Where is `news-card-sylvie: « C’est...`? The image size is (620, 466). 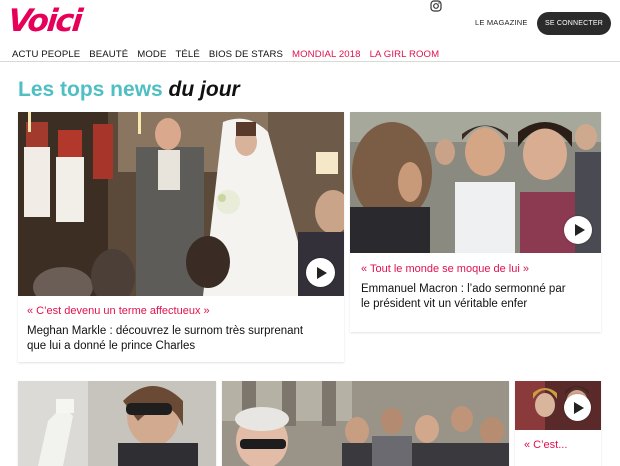
news-card-sylvie: « C’est... is located at coordinates (558, 423).